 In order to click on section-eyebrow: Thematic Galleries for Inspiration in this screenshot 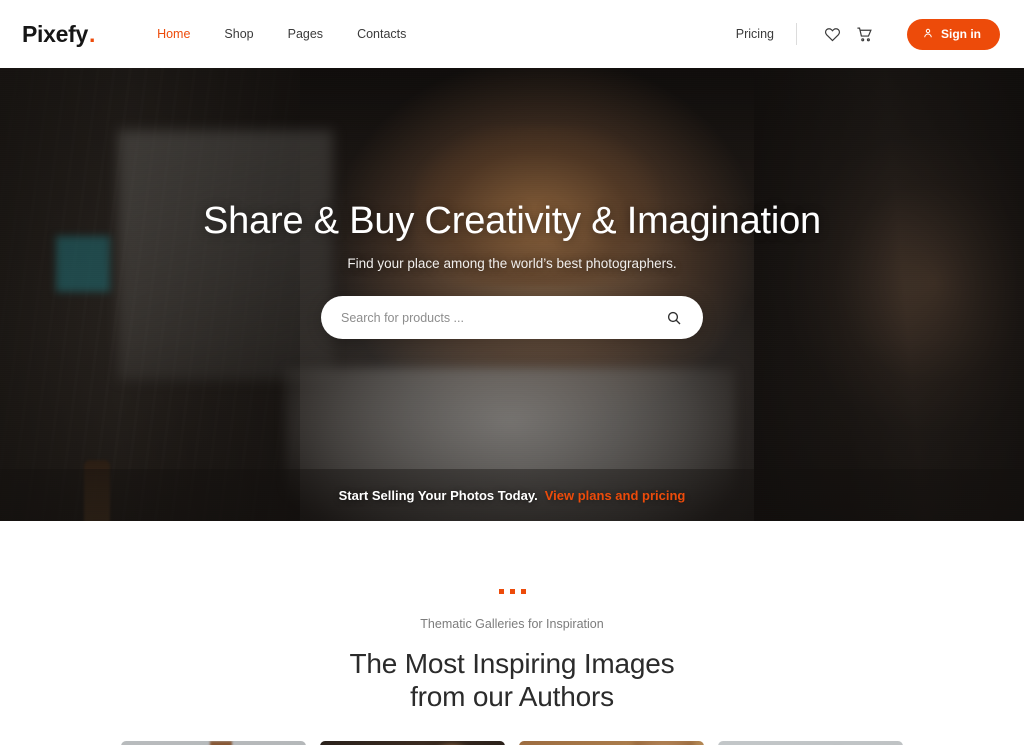, I will do `click(512, 624)`.